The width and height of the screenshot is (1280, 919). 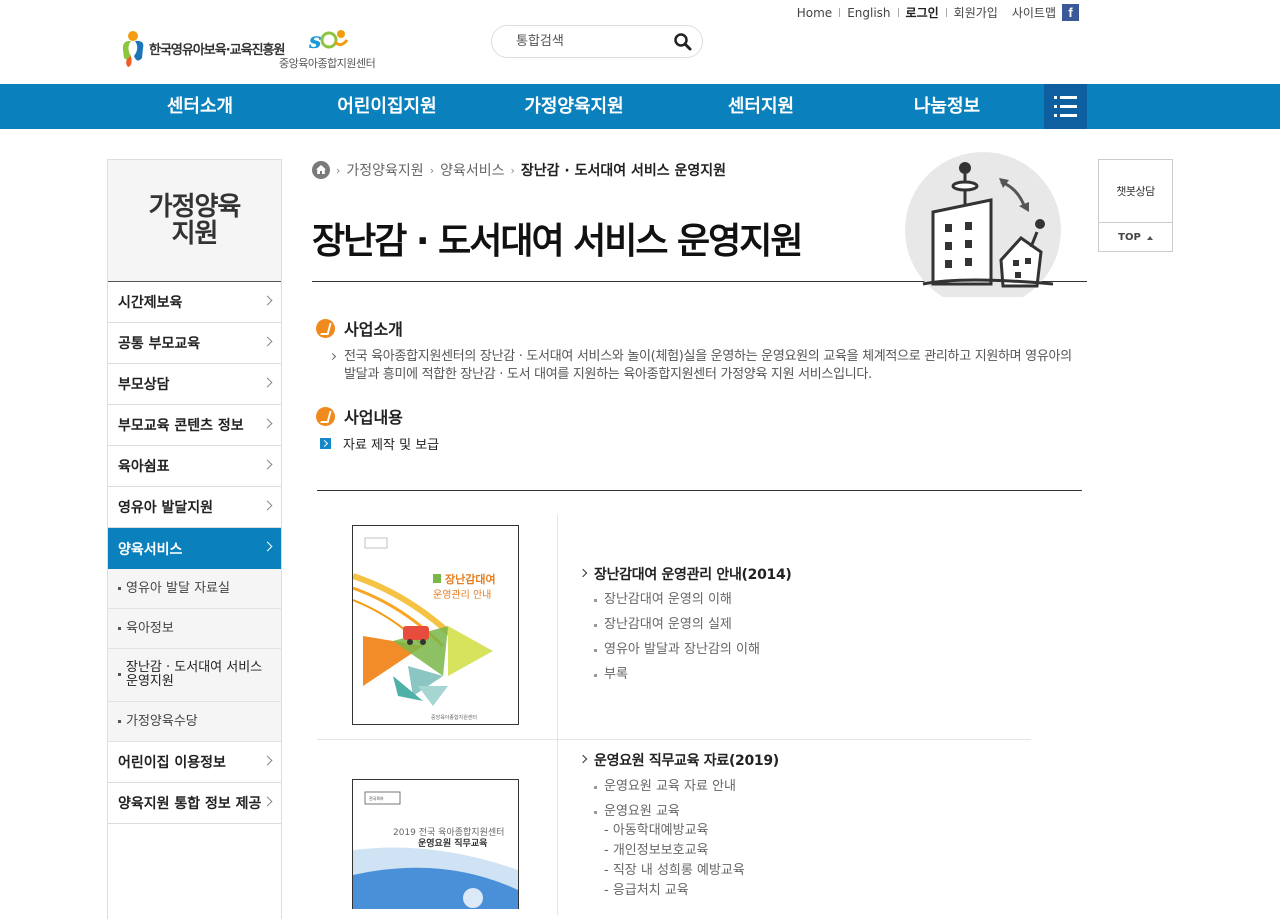 What do you see at coordinates (194, 722) in the screenshot?
I see `lnb-subitem-home-care-allowance: 가정양육수당` at bounding box center [194, 722].